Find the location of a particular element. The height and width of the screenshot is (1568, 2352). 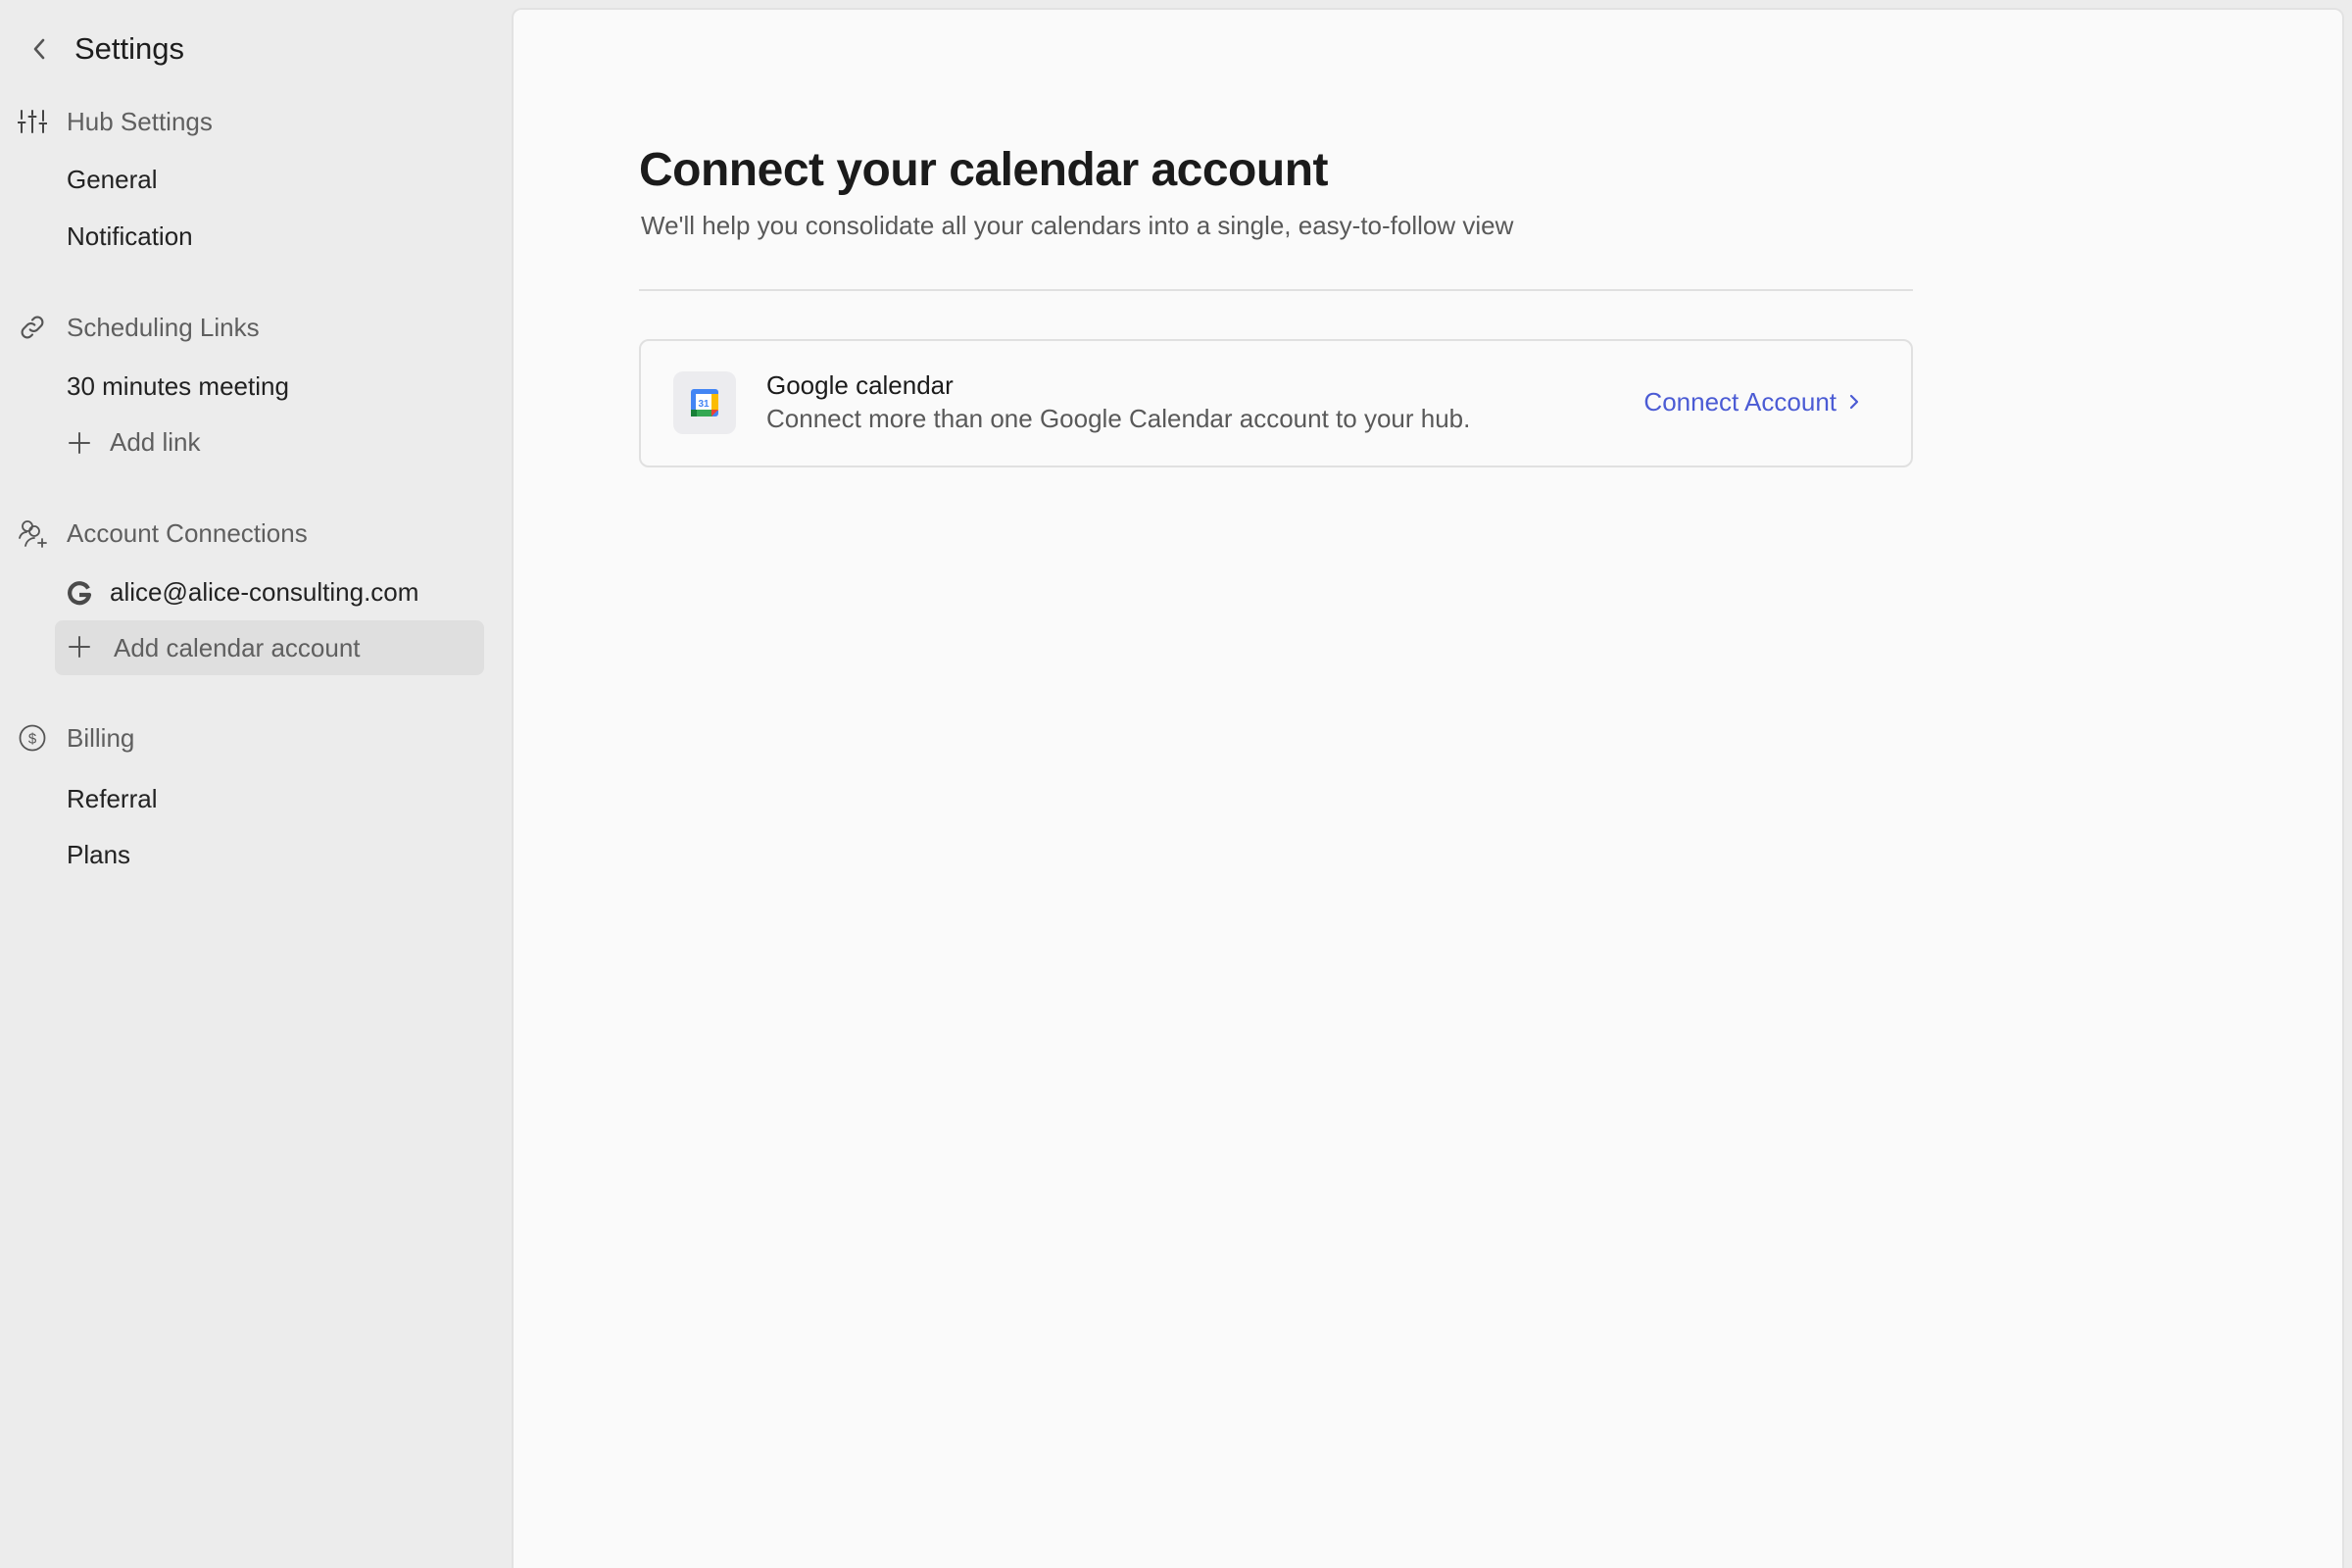

sliders-icon is located at coordinates (32, 121).